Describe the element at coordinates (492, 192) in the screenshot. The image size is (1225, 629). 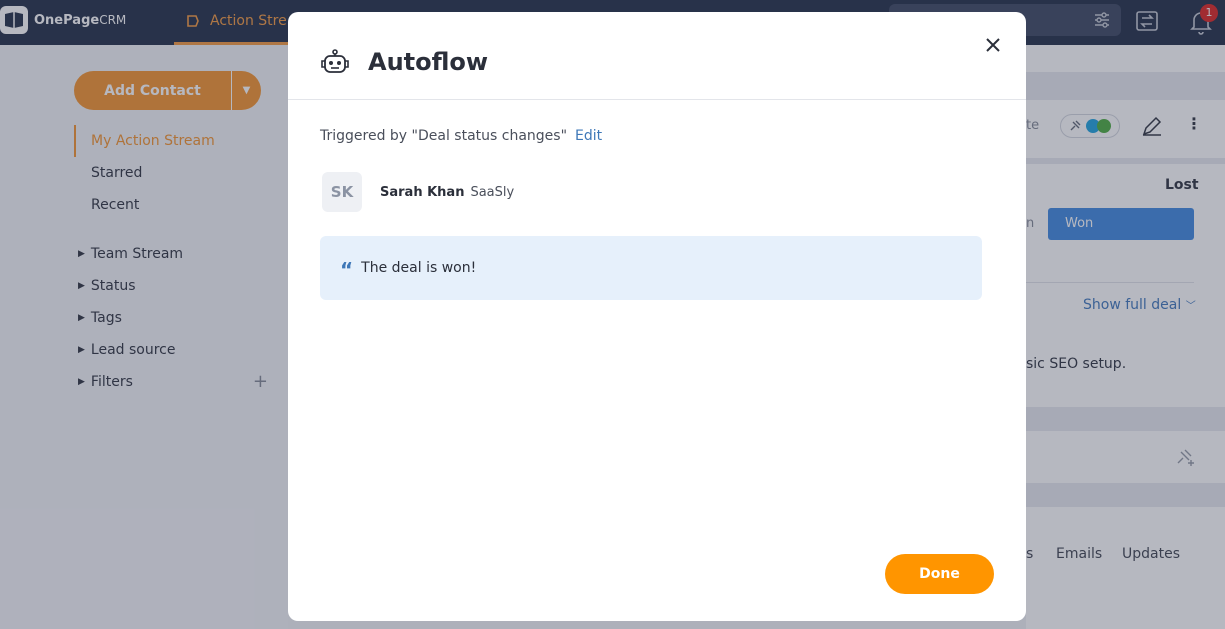
I see `contact-company: SaaSly` at that location.